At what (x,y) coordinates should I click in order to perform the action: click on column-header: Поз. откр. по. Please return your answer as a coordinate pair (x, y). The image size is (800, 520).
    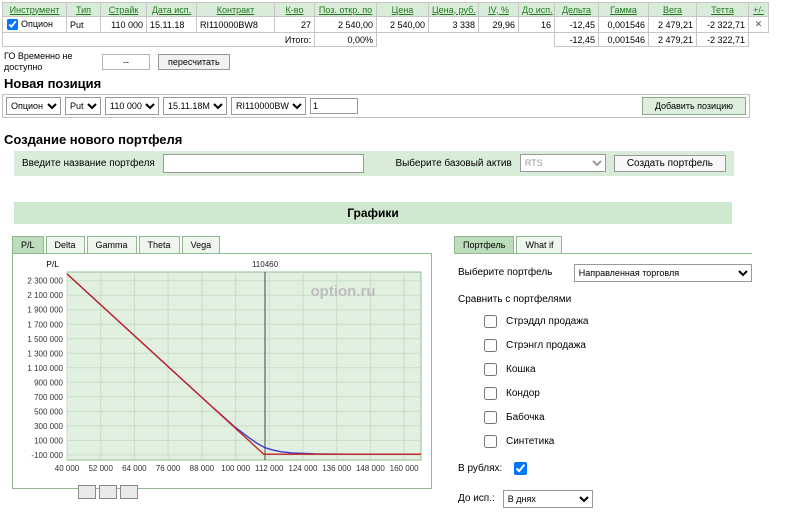
    Looking at the image, I should click on (345, 9).